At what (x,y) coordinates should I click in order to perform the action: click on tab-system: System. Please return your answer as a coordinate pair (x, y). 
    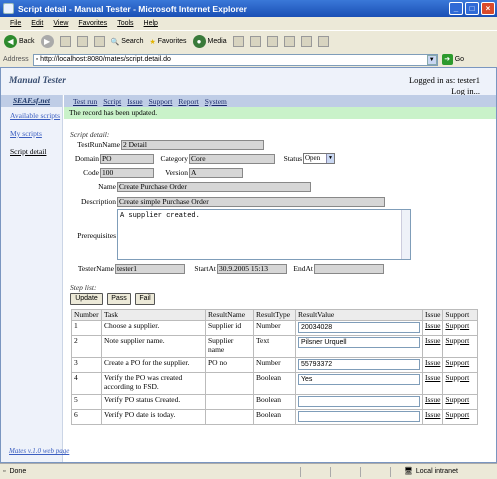
    Looking at the image, I should click on (216, 101).